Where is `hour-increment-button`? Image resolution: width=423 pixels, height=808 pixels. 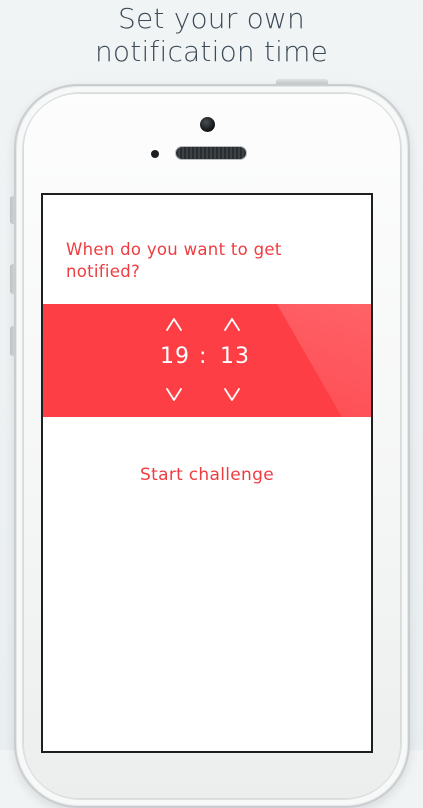 hour-increment-button is located at coordinates (174, 325).